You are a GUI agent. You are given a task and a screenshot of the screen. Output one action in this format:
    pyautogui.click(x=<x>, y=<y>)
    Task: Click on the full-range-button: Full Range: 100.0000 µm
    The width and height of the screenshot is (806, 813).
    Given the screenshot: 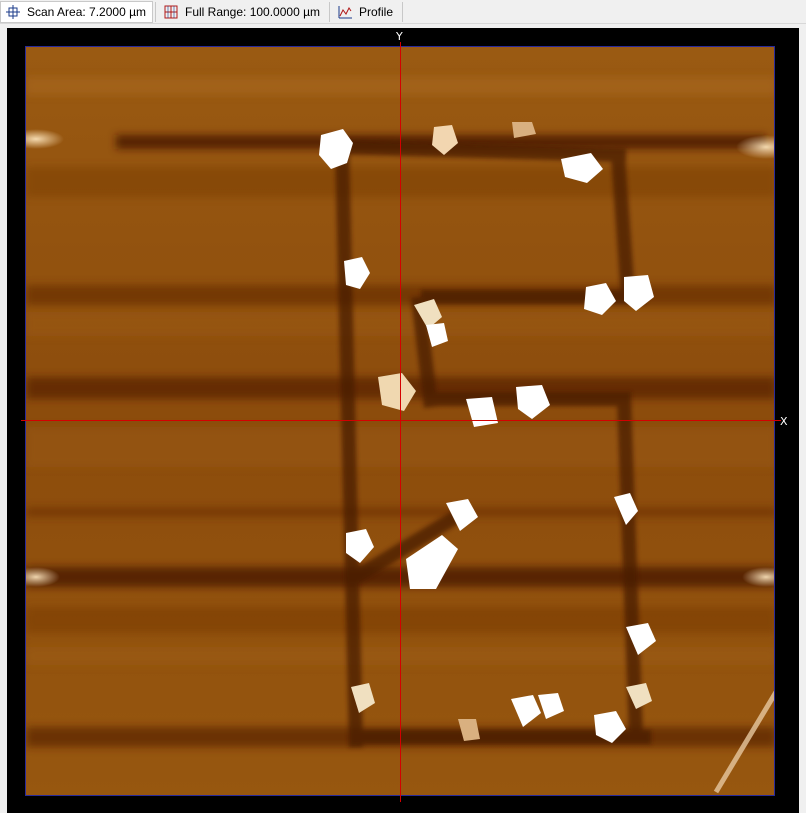 What is the action you would take?
    pyautogui.click(x=242, y=12)
    